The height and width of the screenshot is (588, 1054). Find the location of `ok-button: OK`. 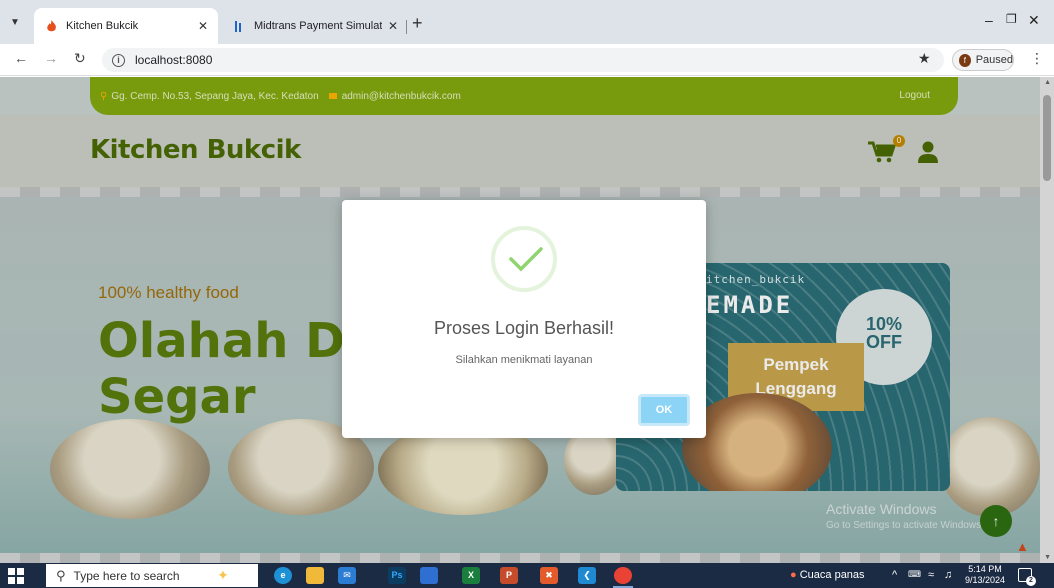

ok-button: OK is located at coordinates (664, 410).